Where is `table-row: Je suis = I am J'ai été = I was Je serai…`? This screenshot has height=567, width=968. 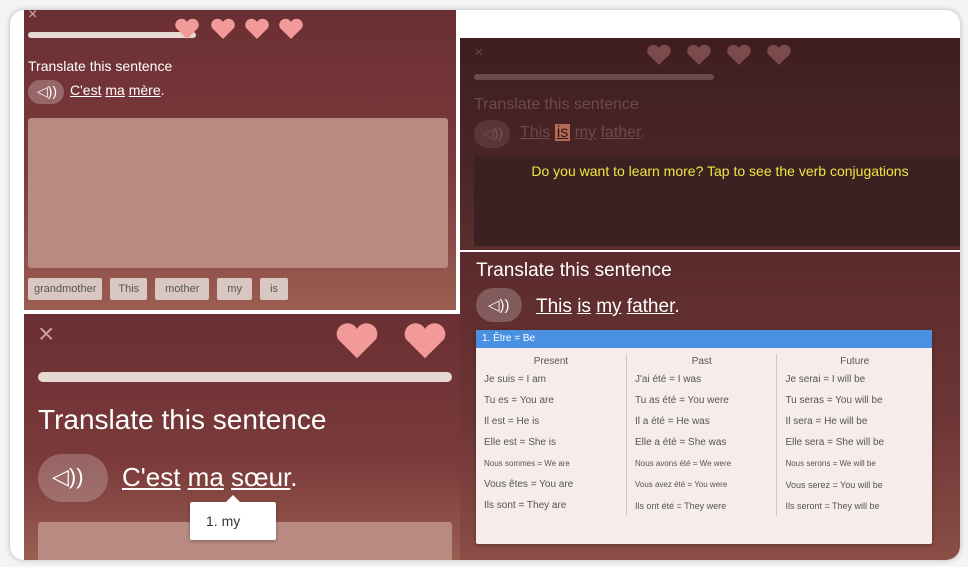
table-row: Je suis = I am J'ai été = I was Je serai… is located at coordinates (704, 379).